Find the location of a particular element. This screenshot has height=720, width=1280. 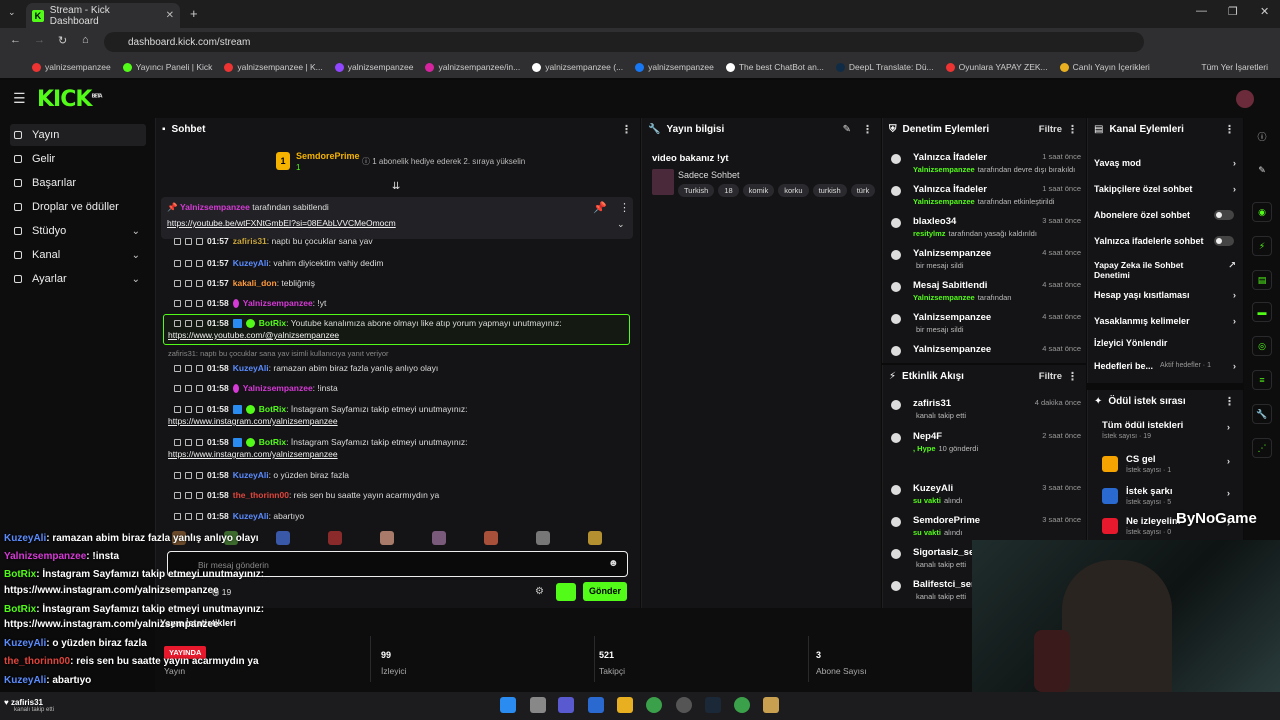

message-username: the_thorinn00 is located at coordinates (261, 495).